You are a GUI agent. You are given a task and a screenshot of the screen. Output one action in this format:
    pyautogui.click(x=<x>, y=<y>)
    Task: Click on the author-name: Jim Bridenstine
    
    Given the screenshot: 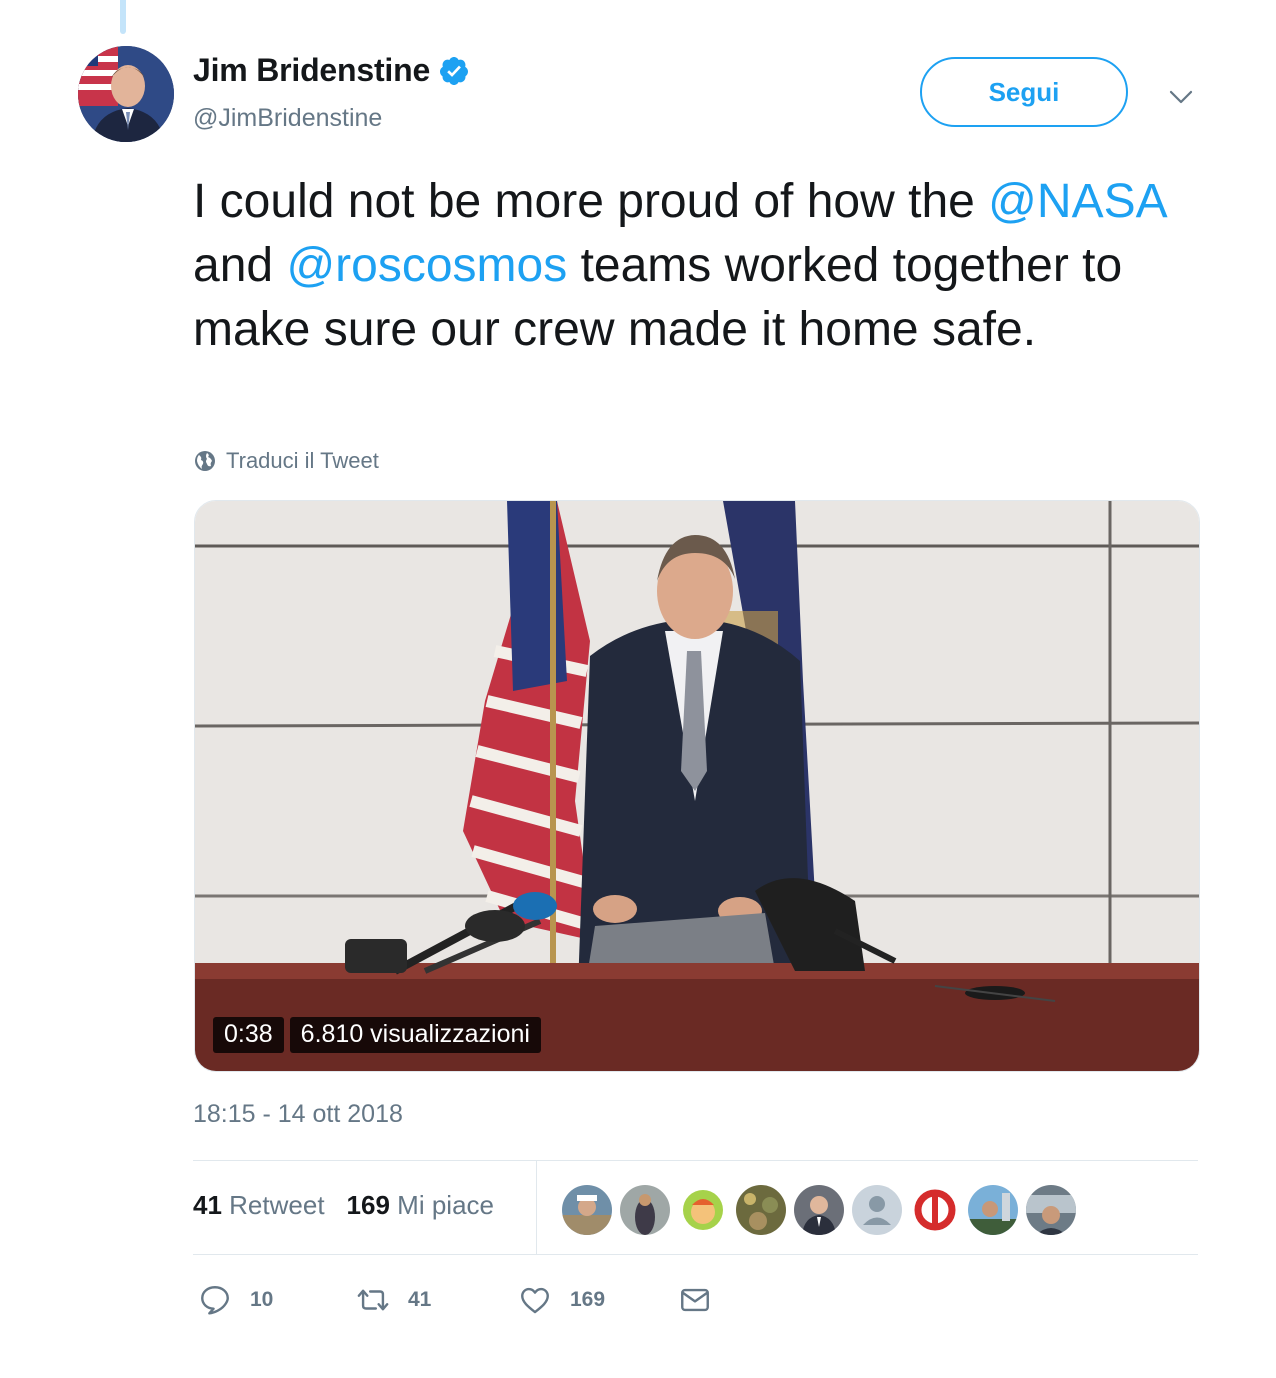 What is the action you would take?
    pyautogui.click(x=311, y=70)
    